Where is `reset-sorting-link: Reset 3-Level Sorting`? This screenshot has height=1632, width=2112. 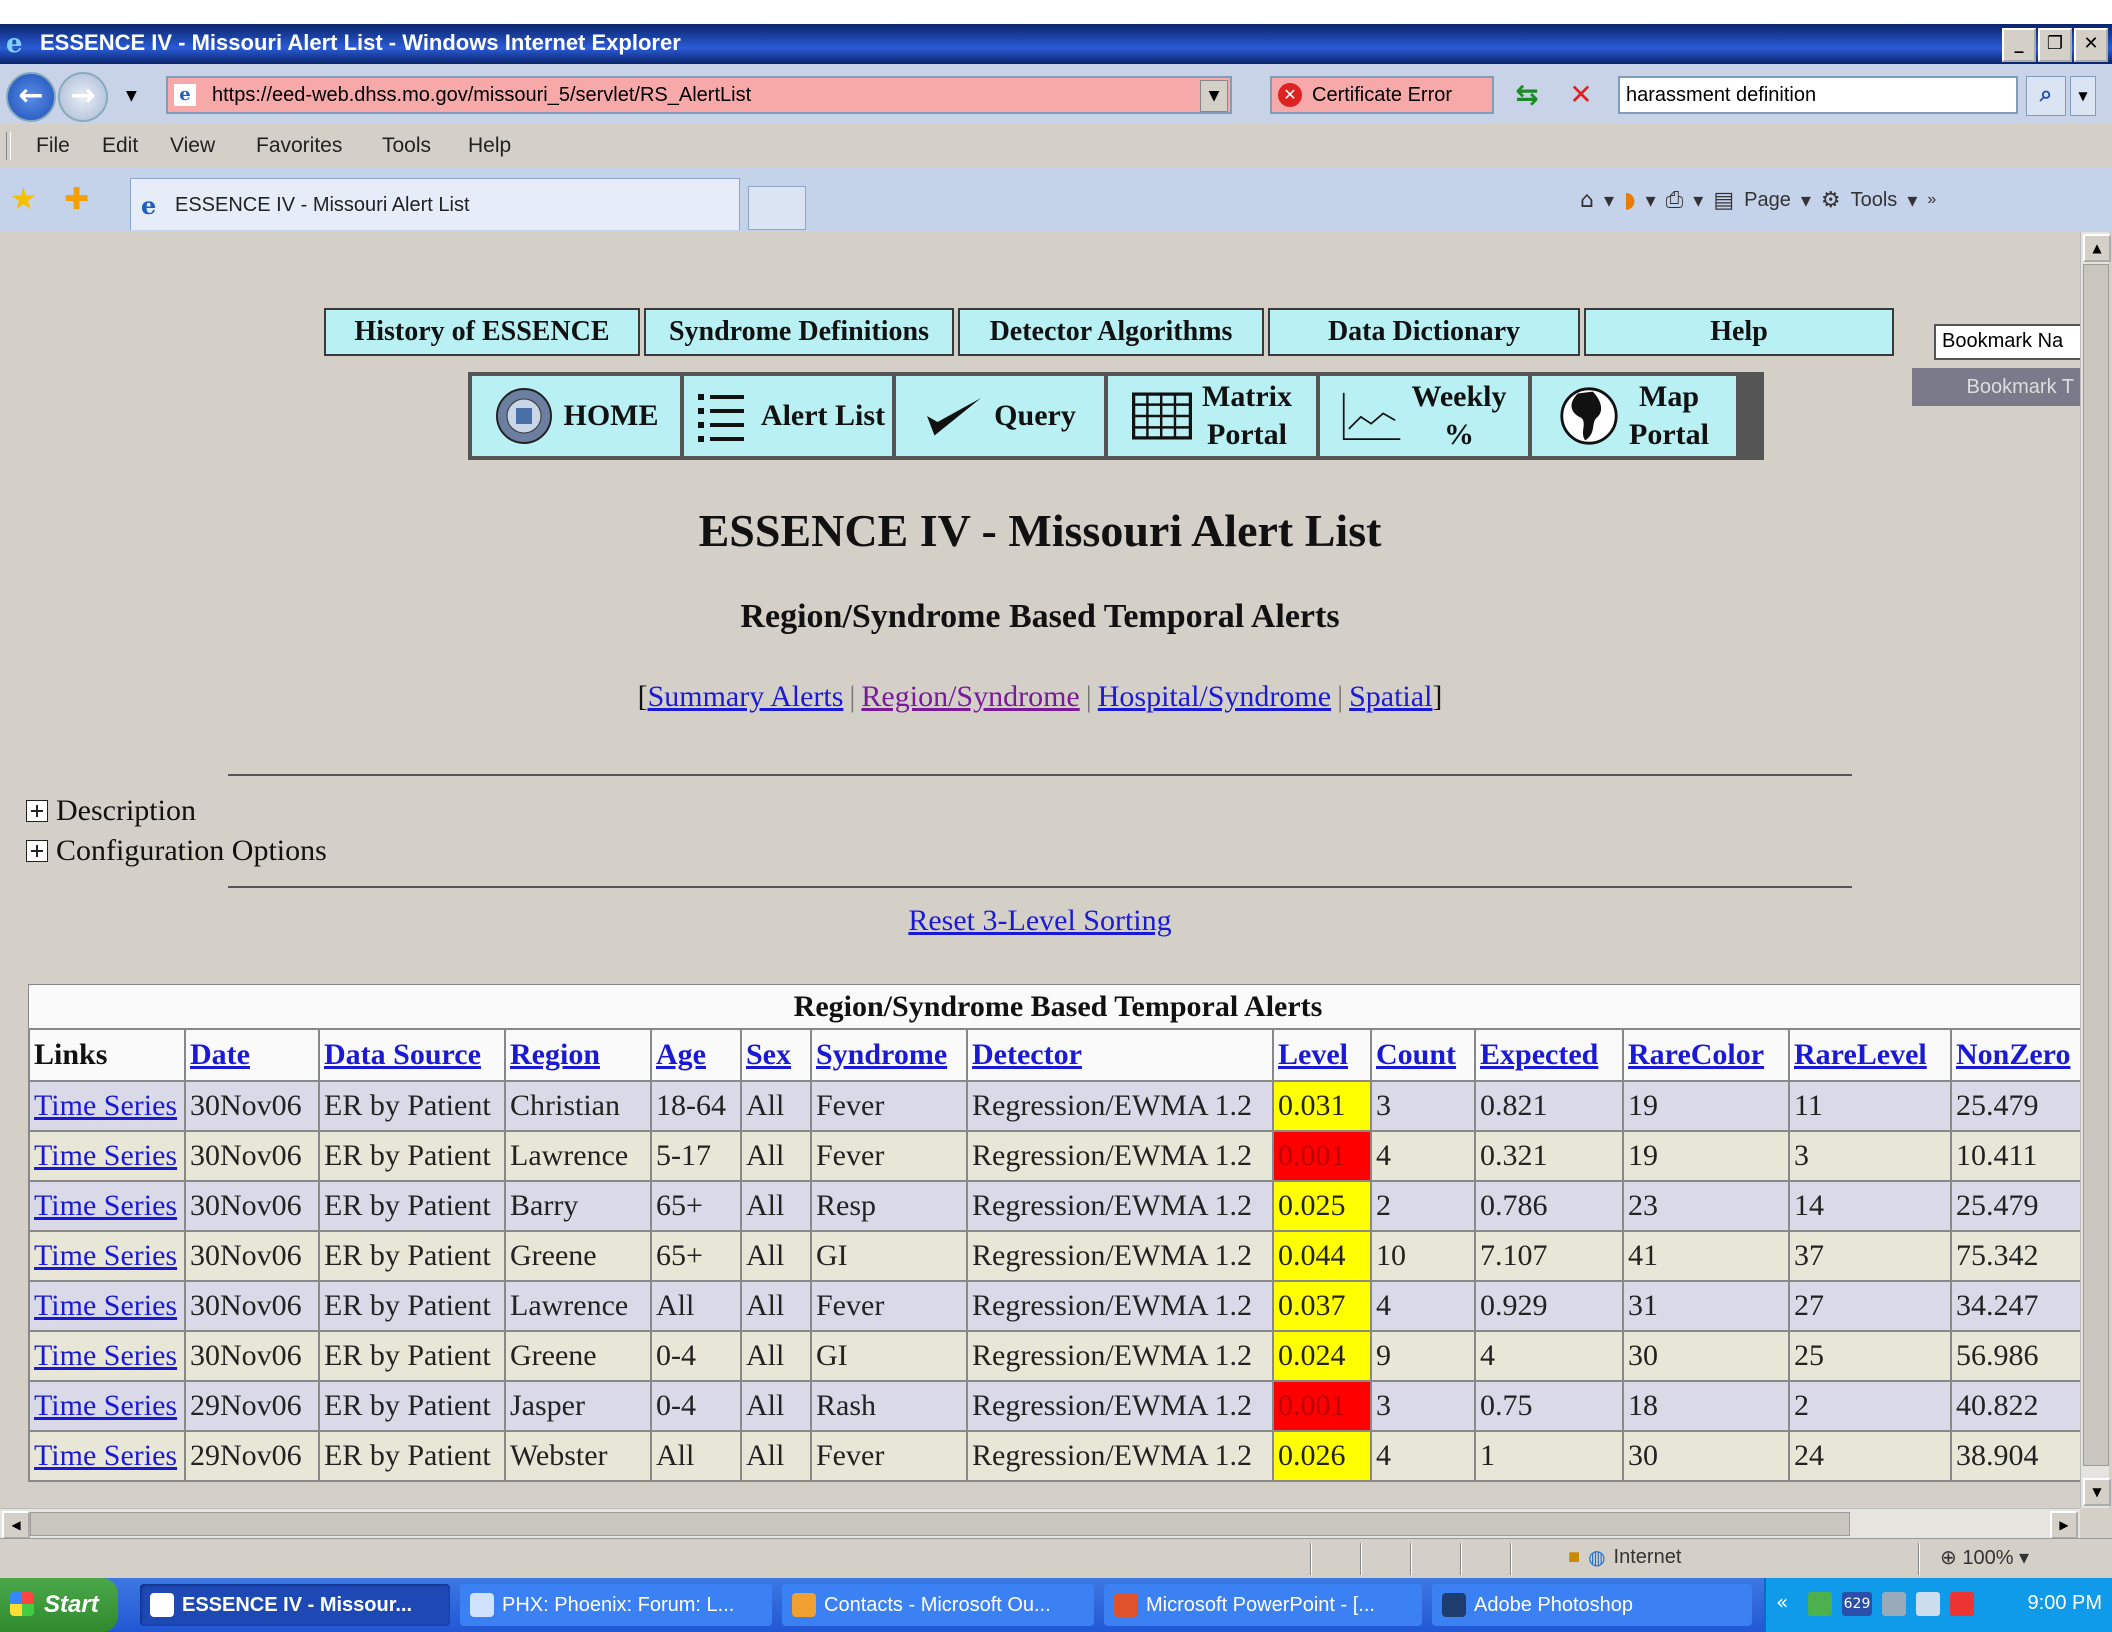
reset-sorting-link: Reset 3-Level Sorting is located at coordinates (1039, 920).